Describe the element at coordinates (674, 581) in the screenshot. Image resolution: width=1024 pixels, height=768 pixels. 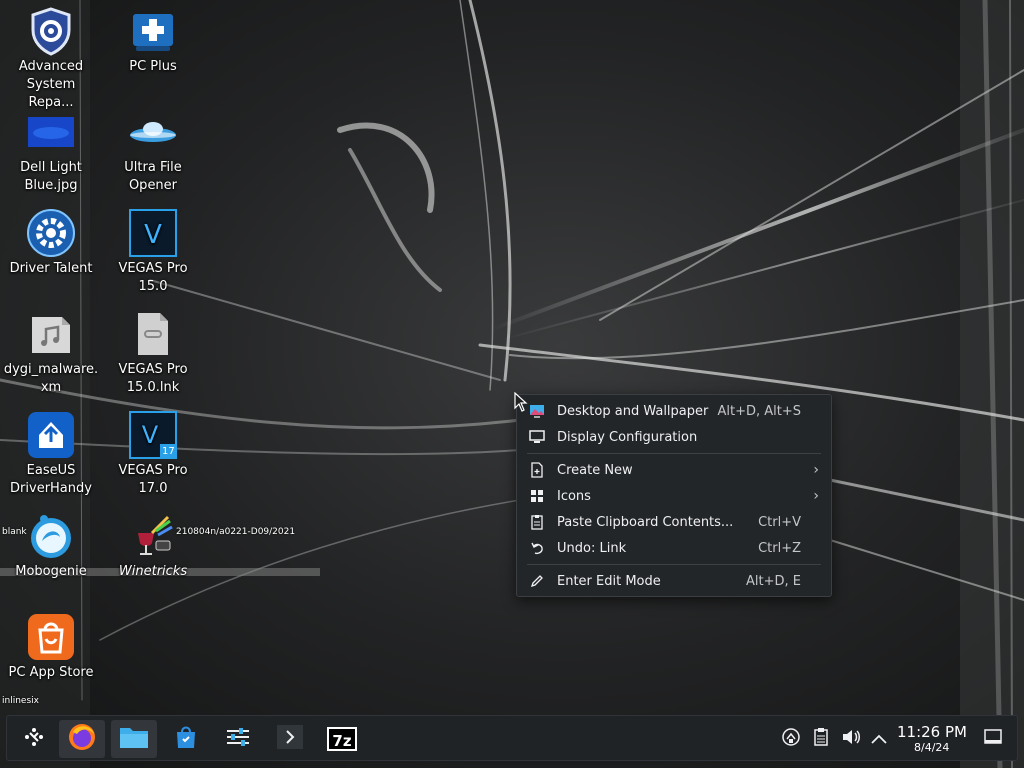
I see `menu-item-enter-edit-mode: Enter Edit Mode Alt+D, E` at that location.